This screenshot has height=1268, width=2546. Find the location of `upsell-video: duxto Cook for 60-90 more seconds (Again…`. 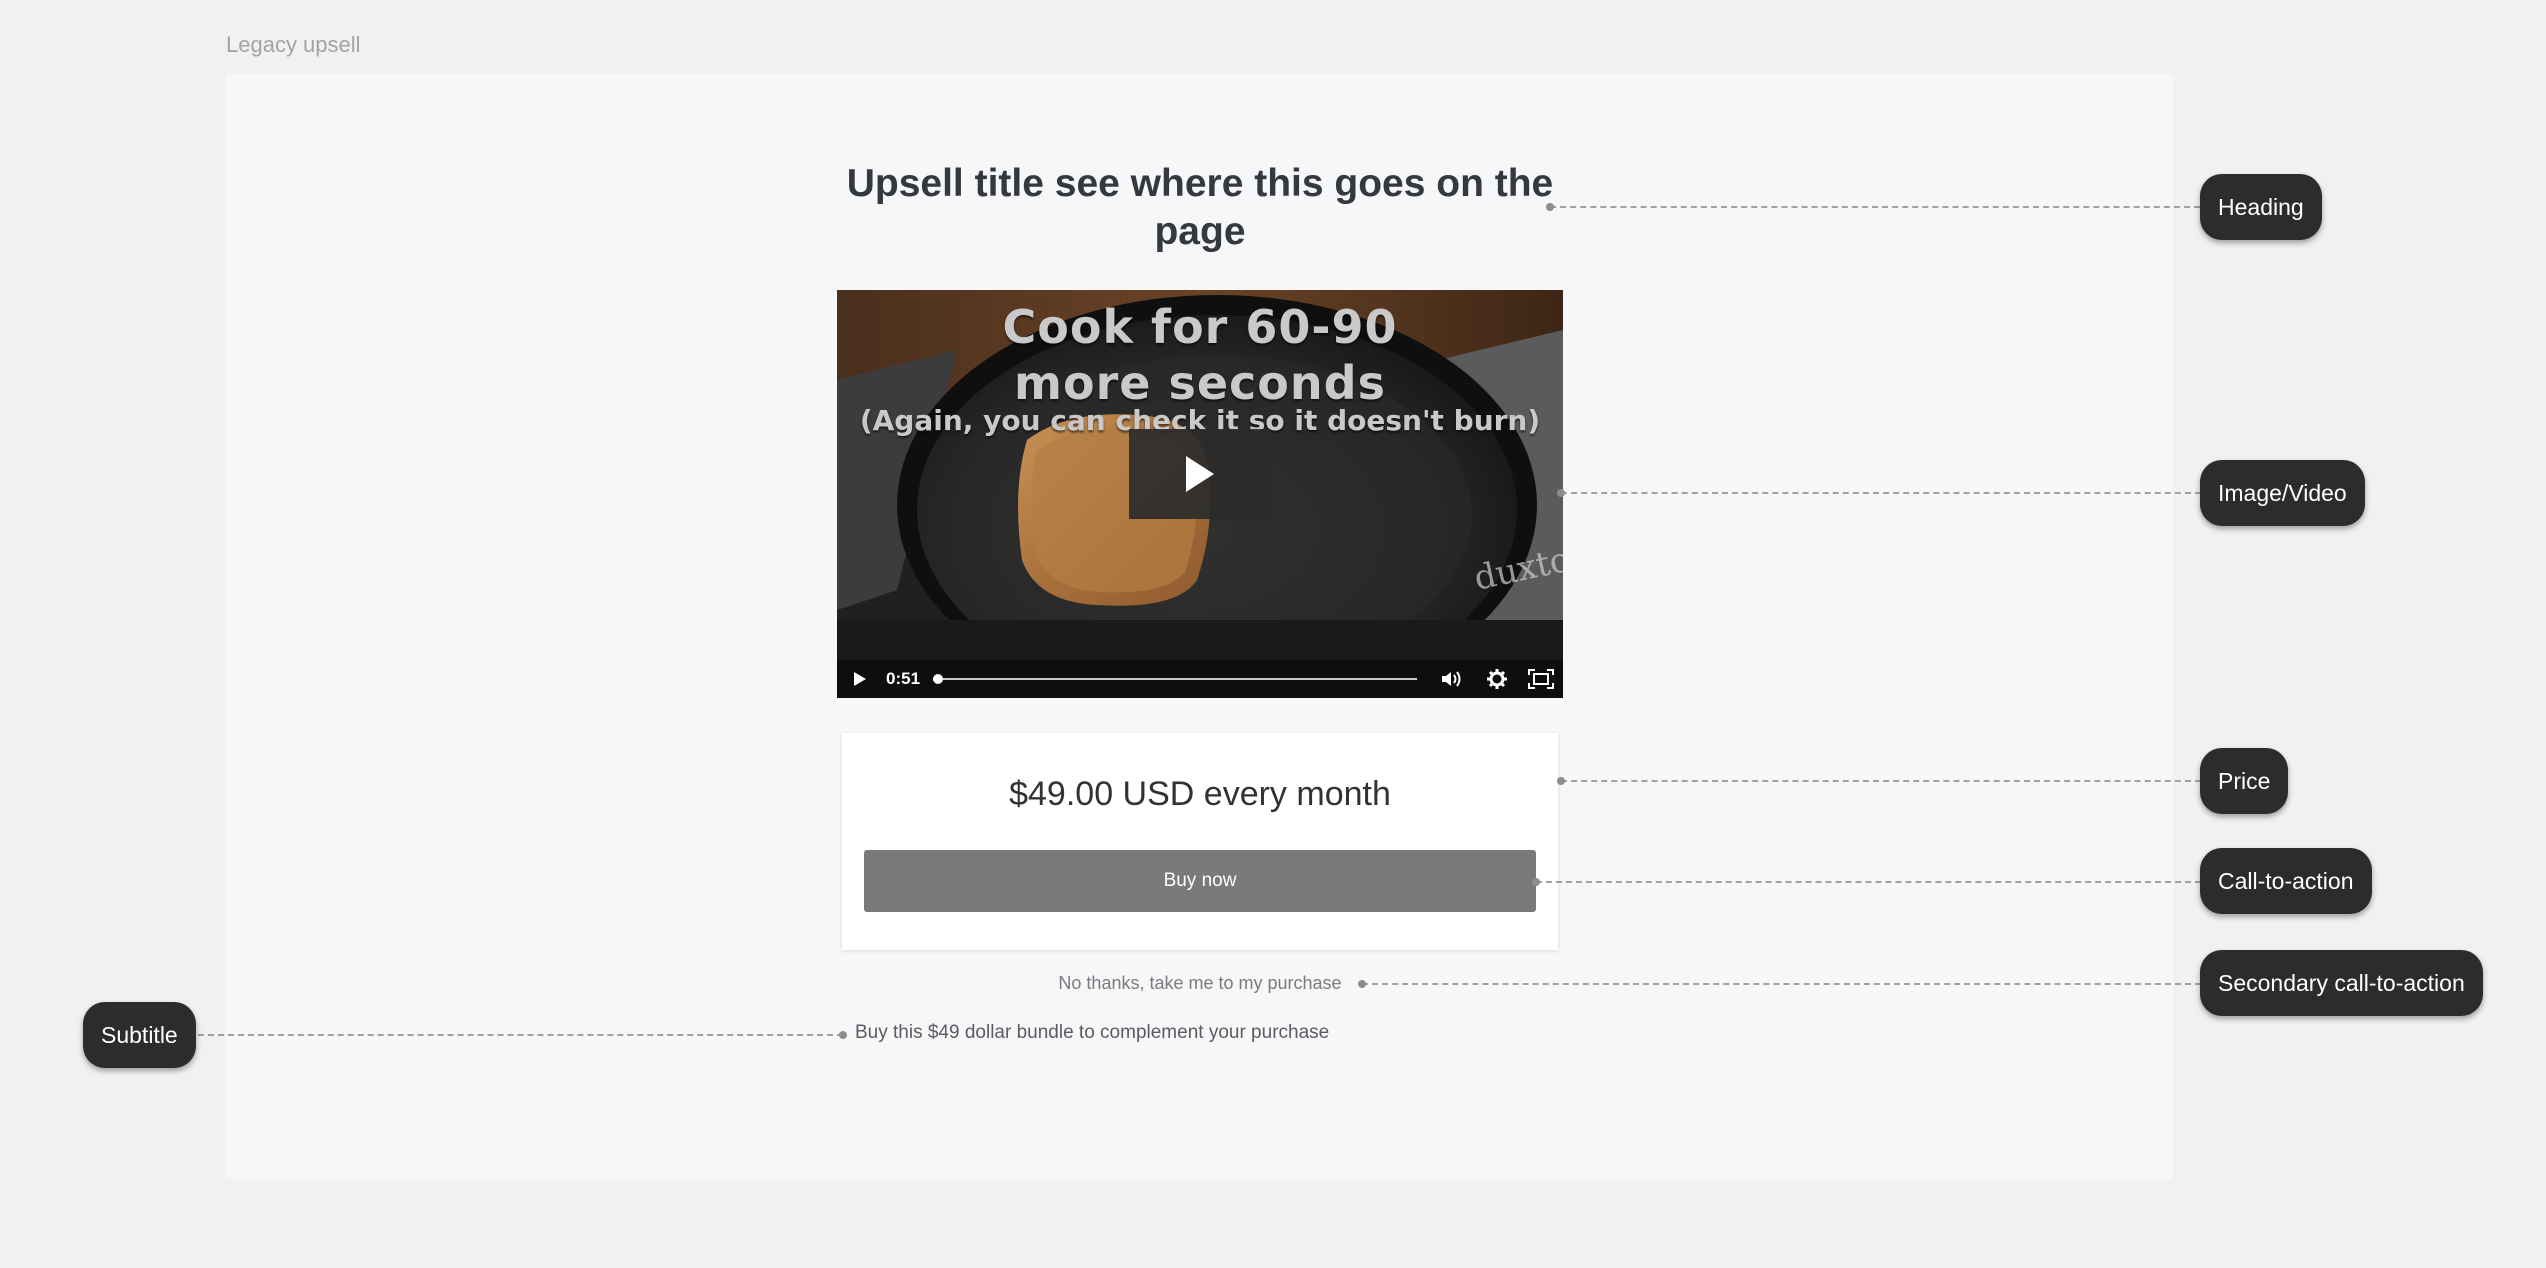

upsell-video: duxto Cook for 60-90 more seconds (Again… is located at coordinates (1200, 494).